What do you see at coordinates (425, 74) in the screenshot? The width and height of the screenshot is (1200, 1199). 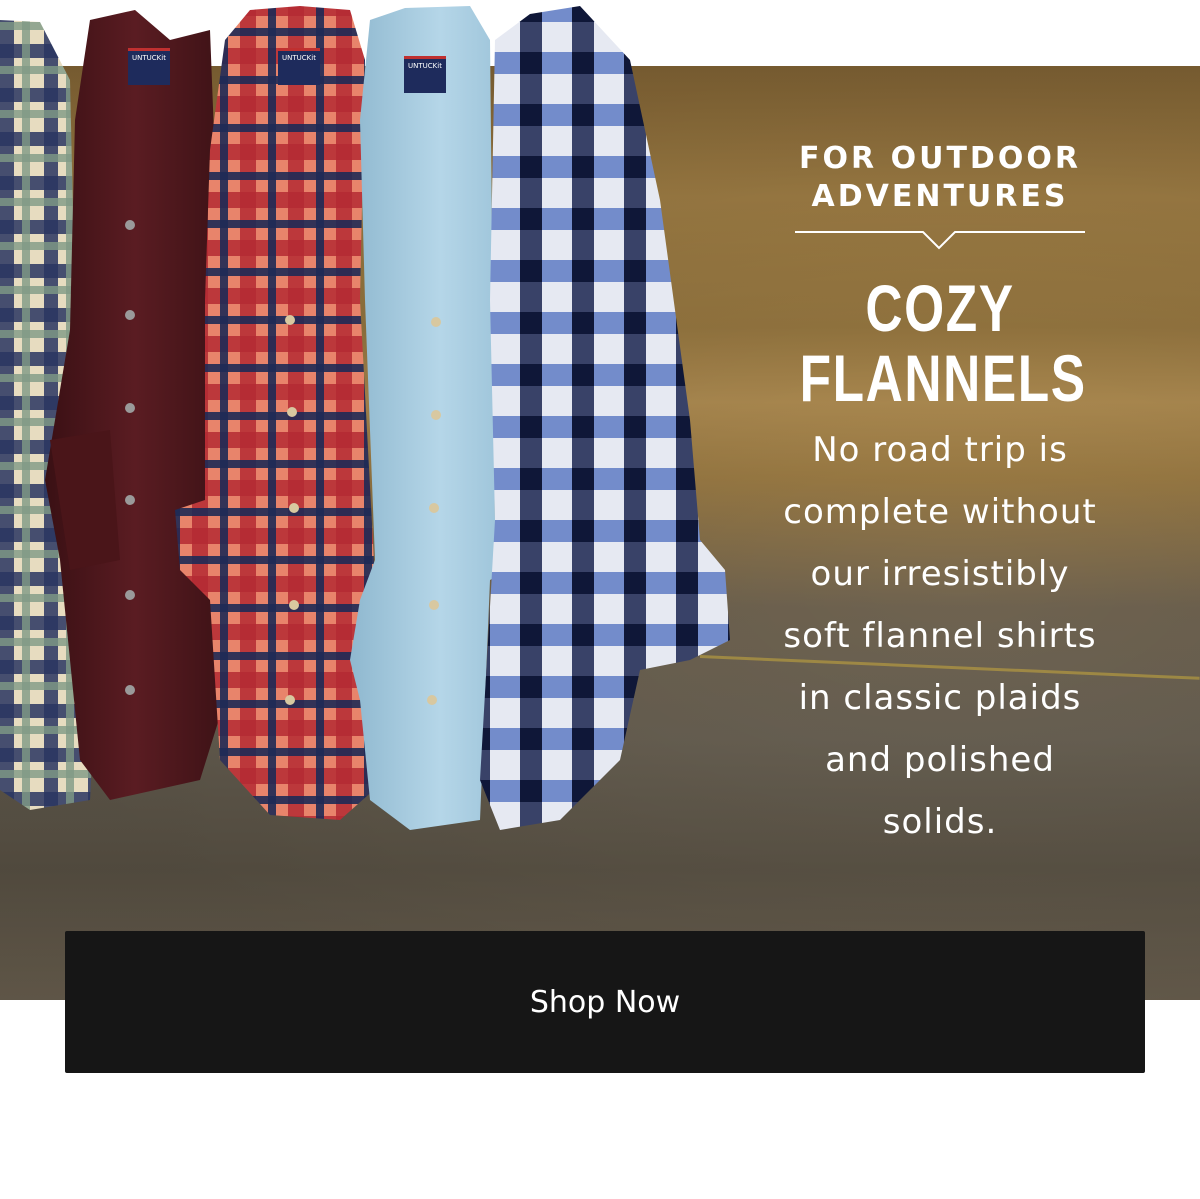 I see `shirt-label-3: UNTUCKit` at bounding box center [425, 74].